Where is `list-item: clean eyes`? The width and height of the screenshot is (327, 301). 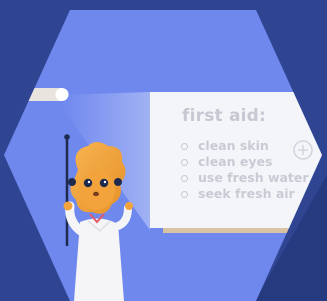 list-item: clean eyes is located at coordinates (244, 162).